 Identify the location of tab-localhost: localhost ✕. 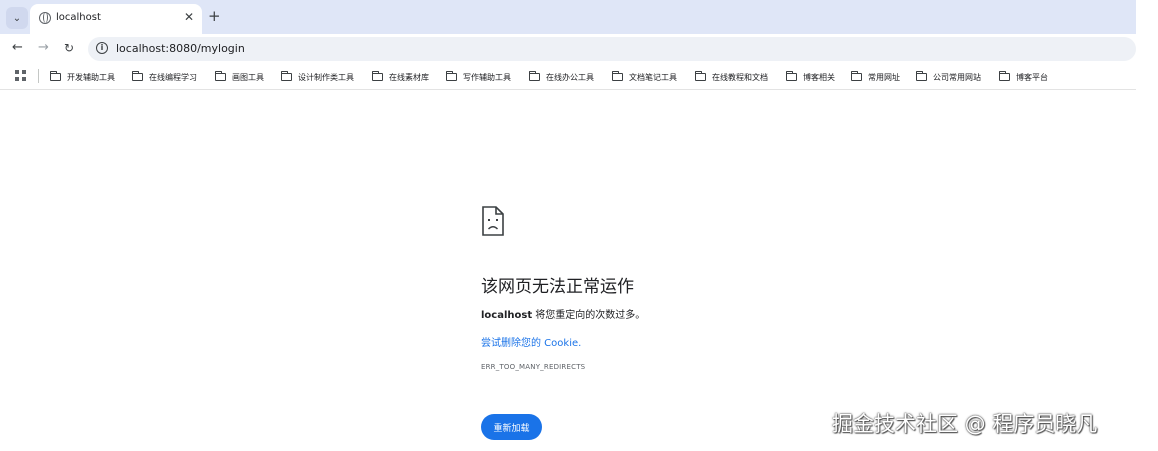
(116, 19).